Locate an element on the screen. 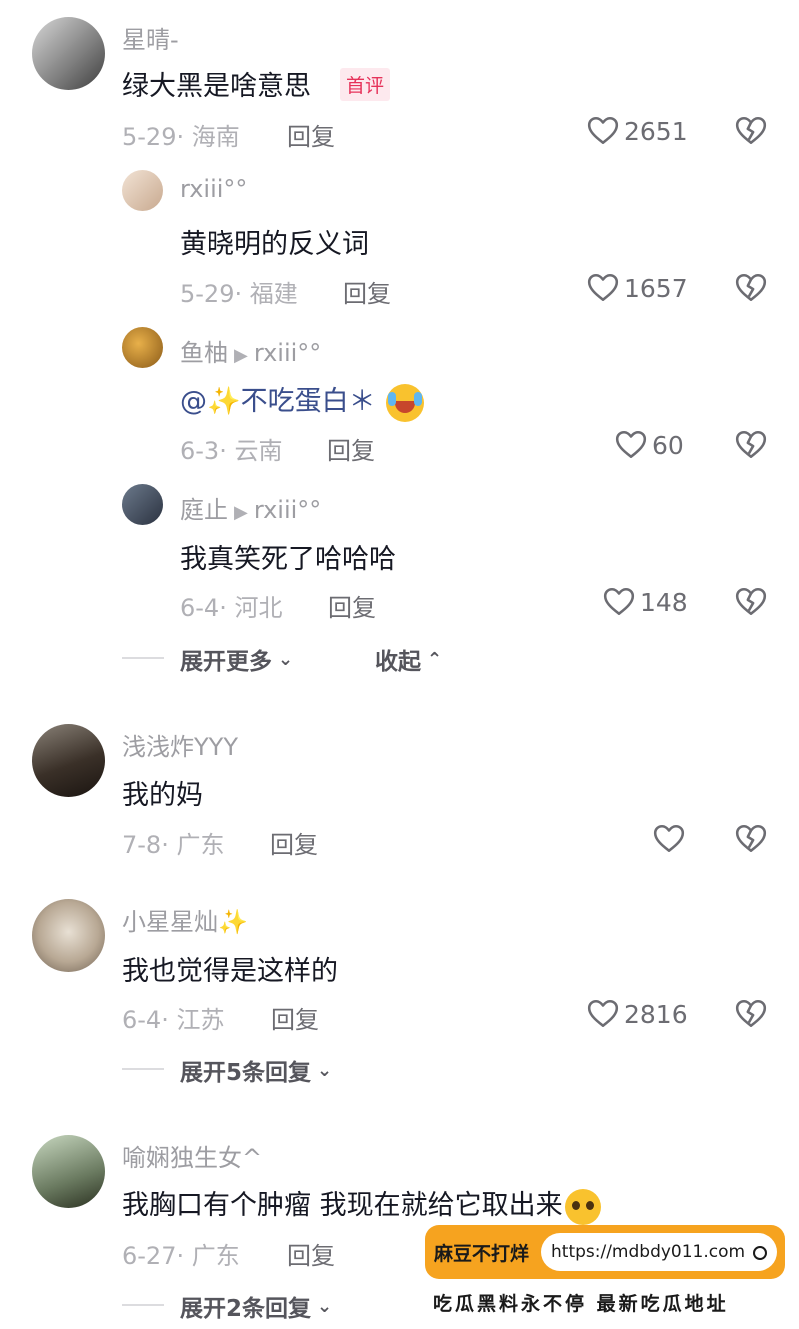 The image size is (799, 1329). comment-meta: 6-4· 江苏 is located at coordinates (173, 1020).